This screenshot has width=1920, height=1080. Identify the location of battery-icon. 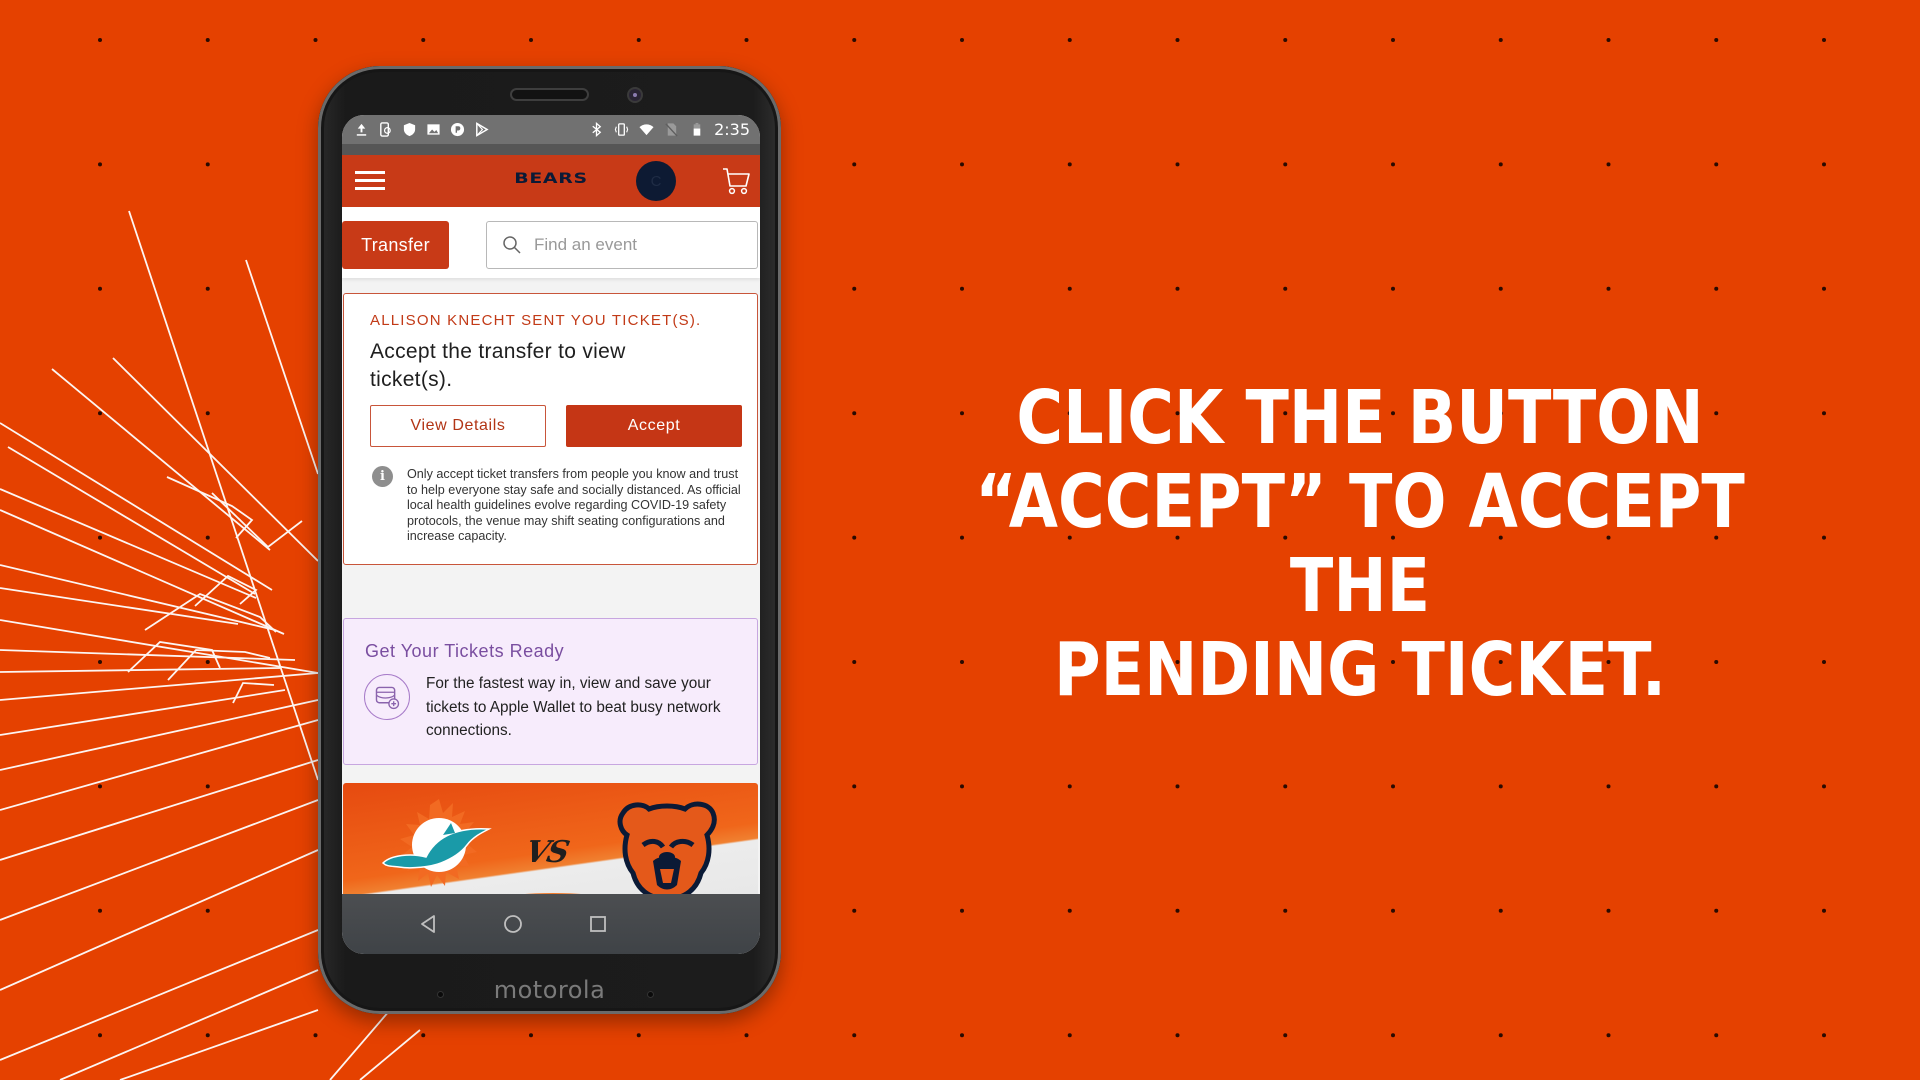
(697, 129).